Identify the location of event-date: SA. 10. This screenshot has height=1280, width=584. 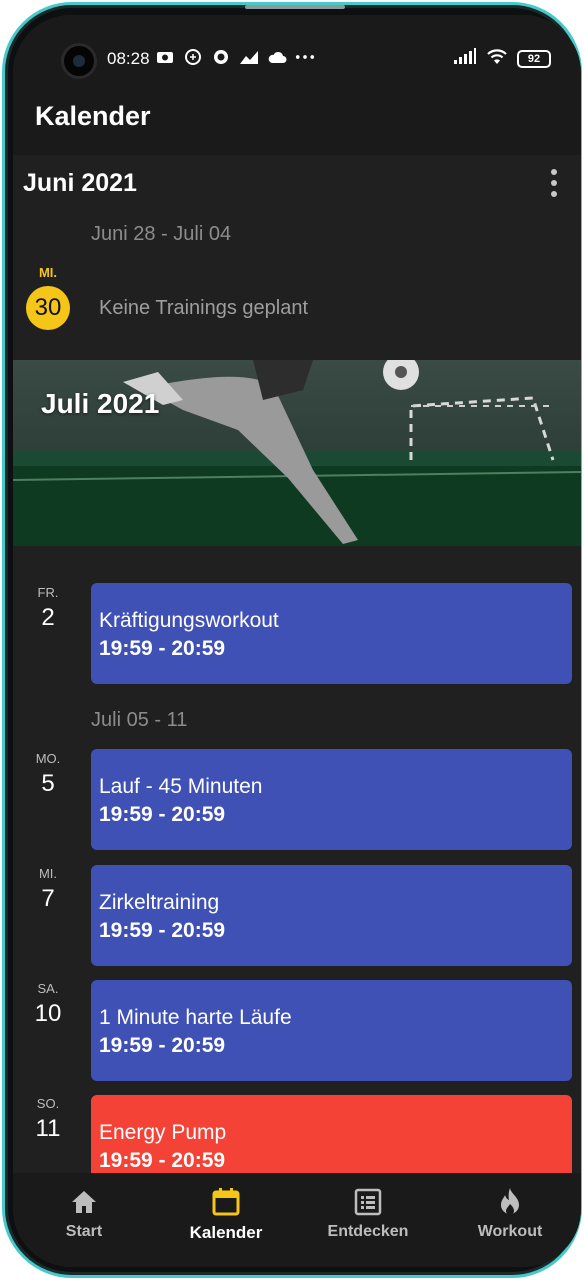
(48, 1004).